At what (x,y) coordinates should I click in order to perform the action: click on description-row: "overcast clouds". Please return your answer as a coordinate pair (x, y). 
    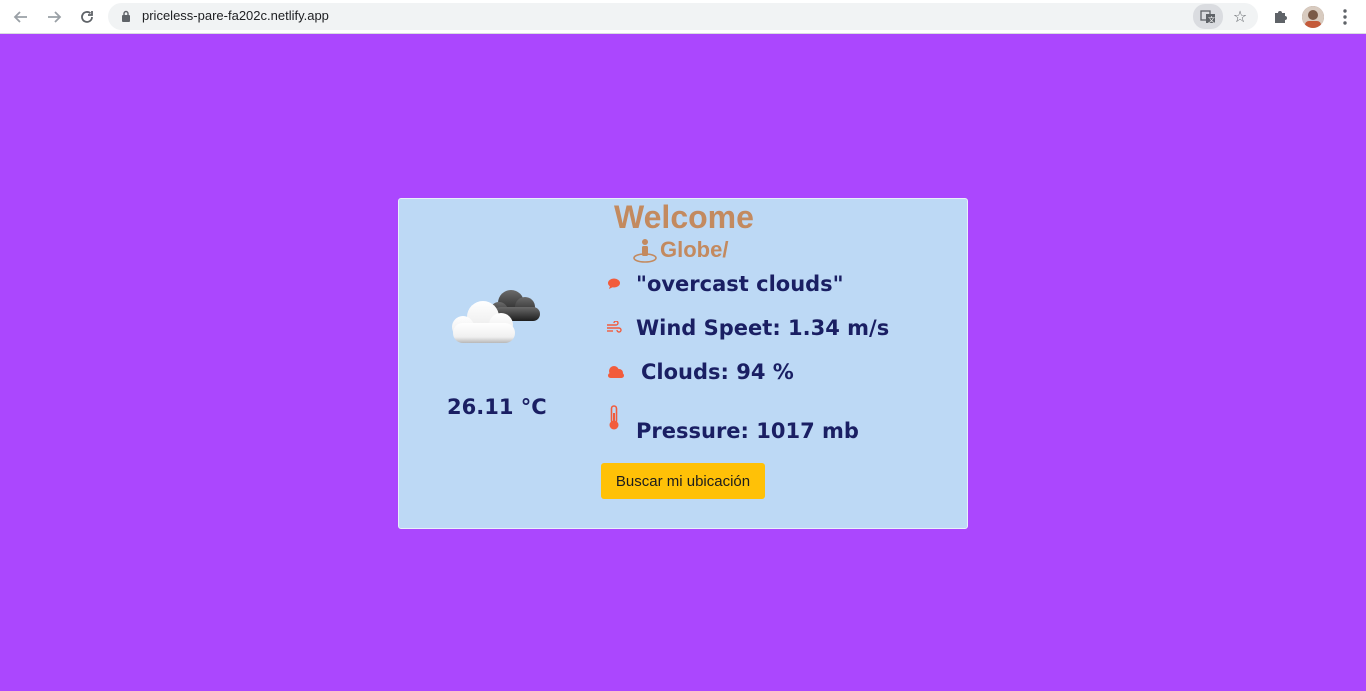
    Looking at the image, I should click on (724, 284).